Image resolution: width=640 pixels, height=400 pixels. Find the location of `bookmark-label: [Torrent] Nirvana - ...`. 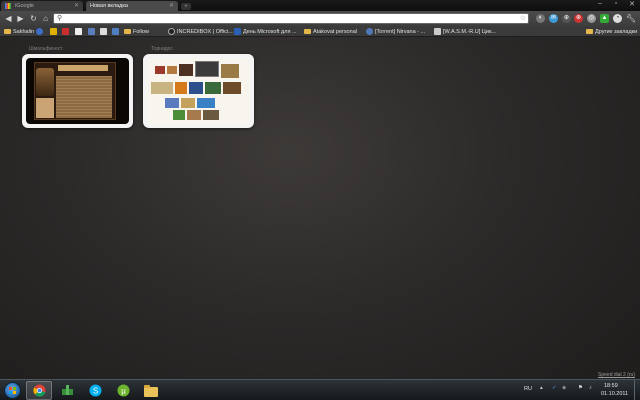

bookmark-label: [Torrent] Nirvana - ... is located at coordinates (400, 31).